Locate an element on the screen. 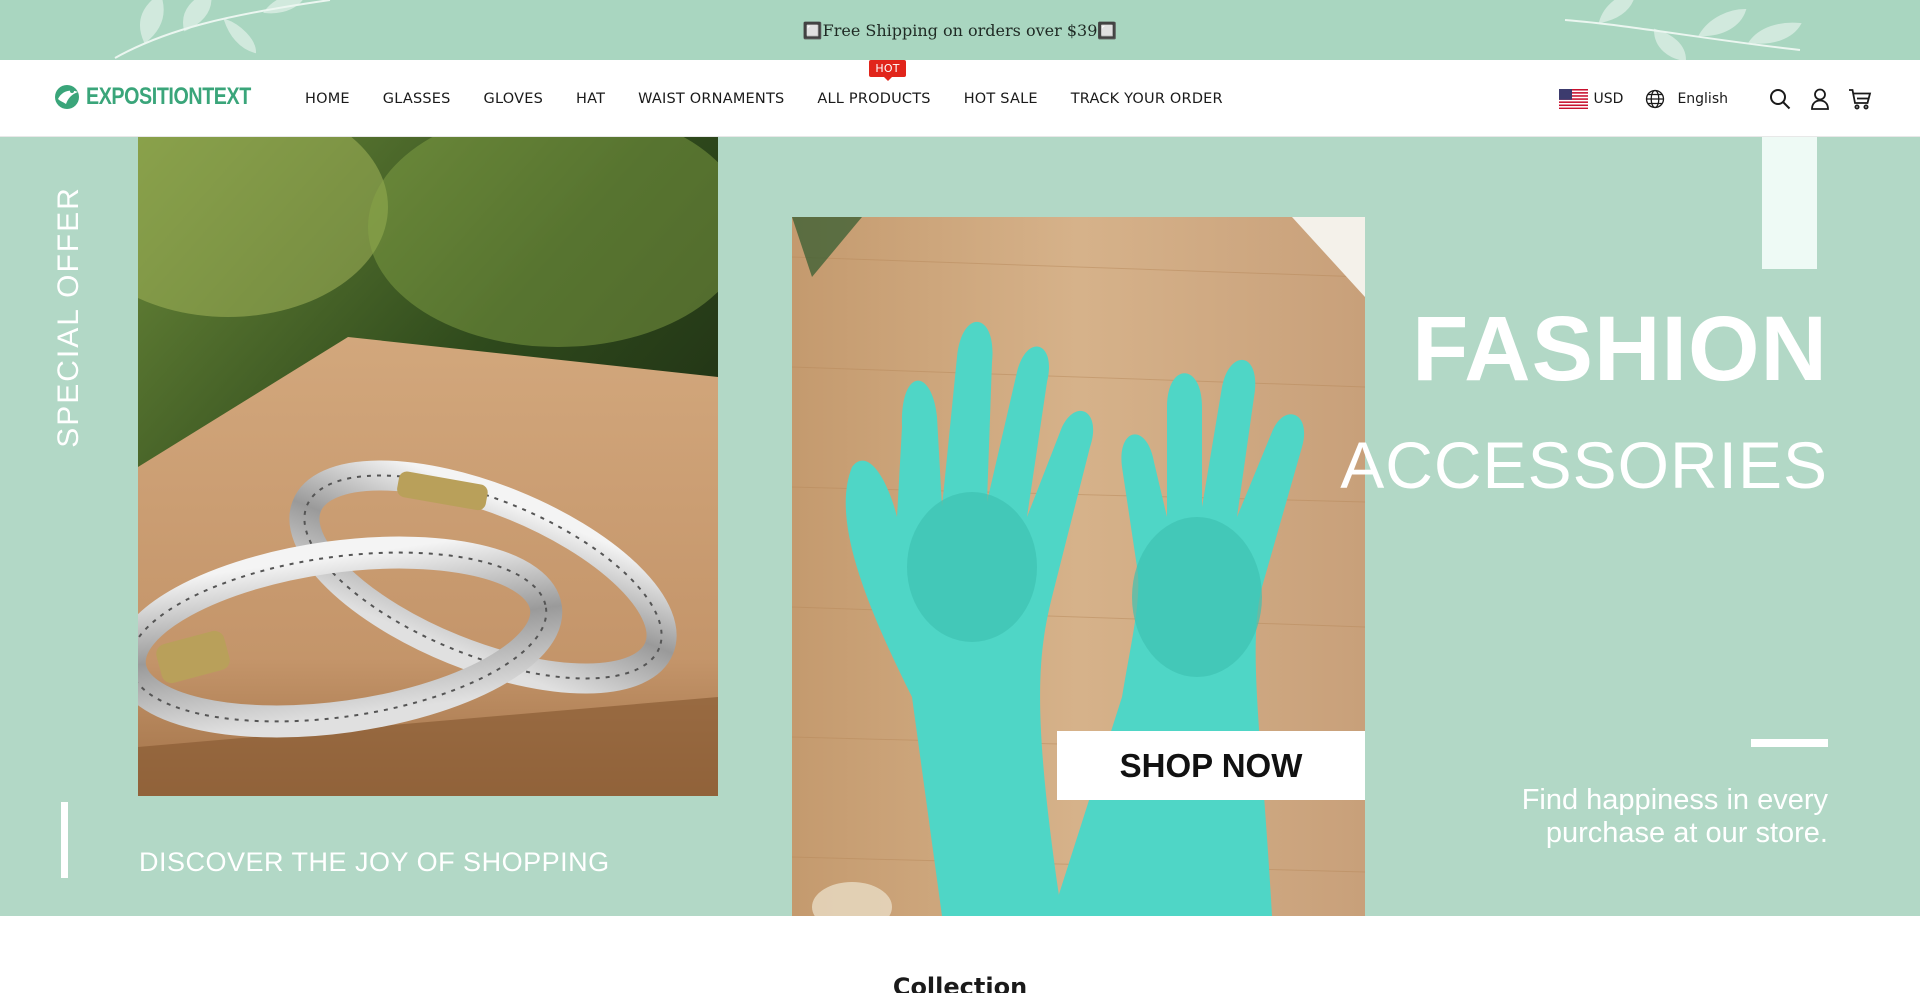 The width and height of the screenshot is (1920, 993). search-button is located at coordinates (1780, 99).